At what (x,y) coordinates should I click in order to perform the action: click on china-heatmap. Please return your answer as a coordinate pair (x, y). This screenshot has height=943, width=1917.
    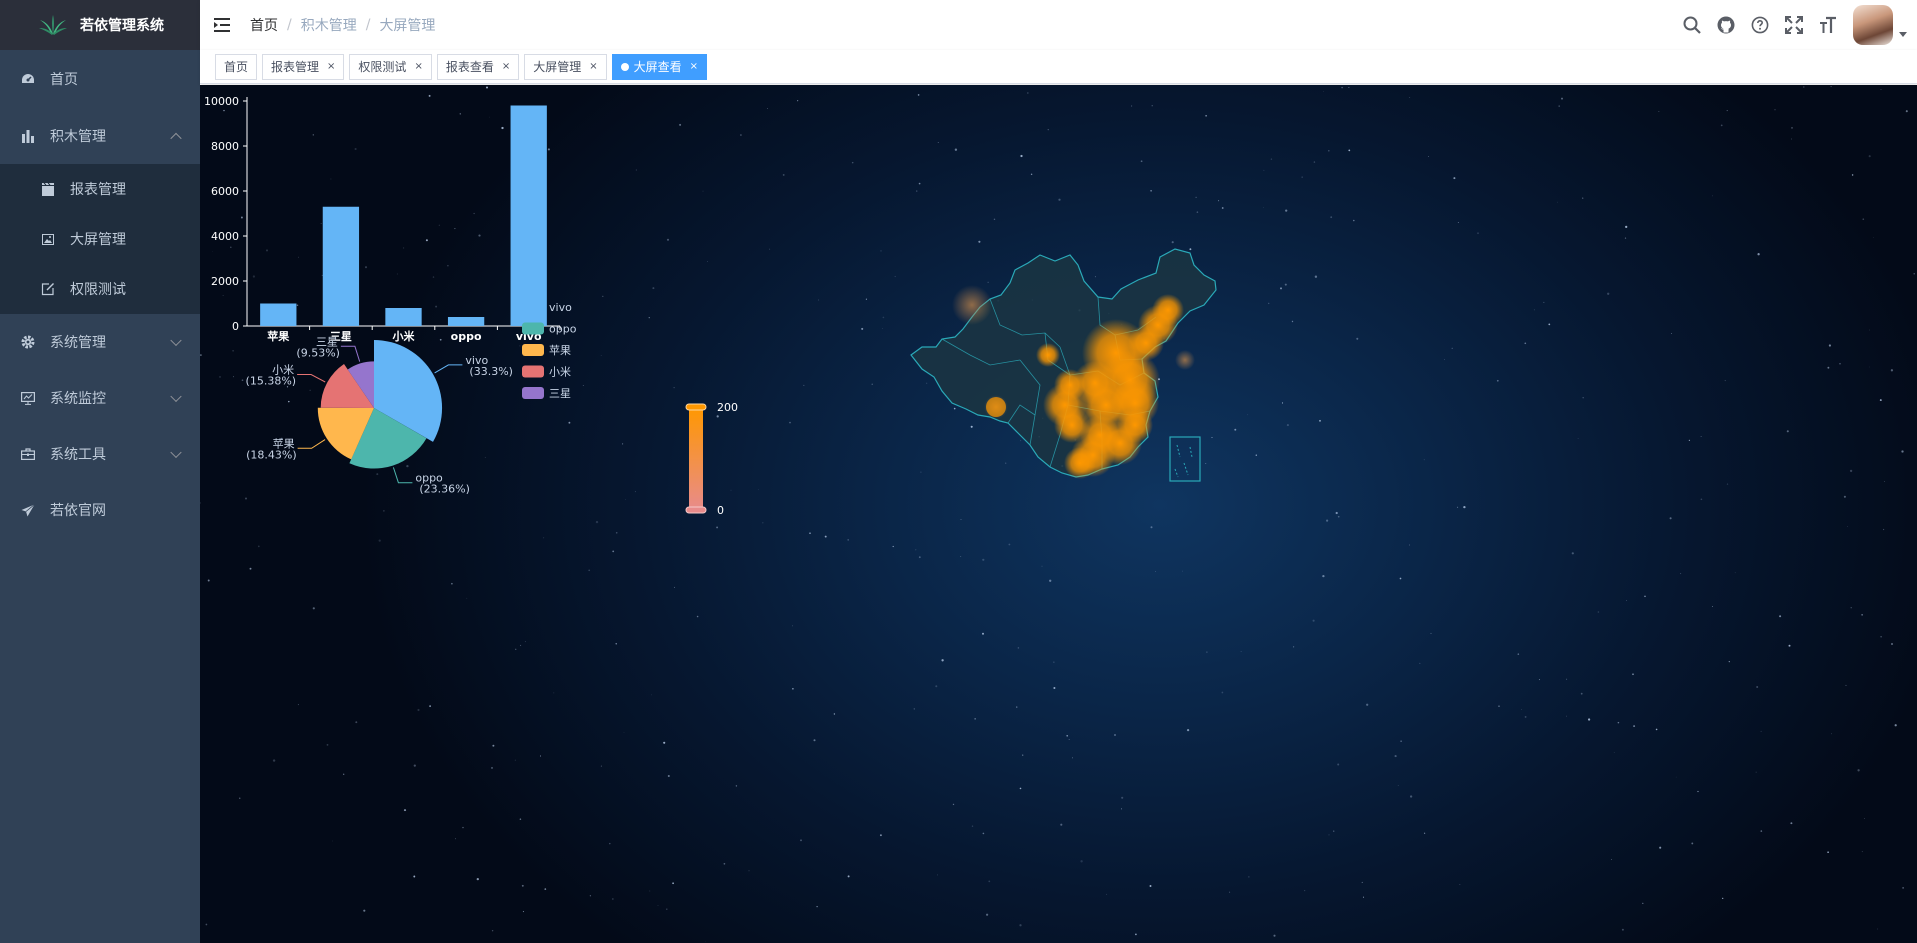
    Looking at the image, I should click on (1063, 365).